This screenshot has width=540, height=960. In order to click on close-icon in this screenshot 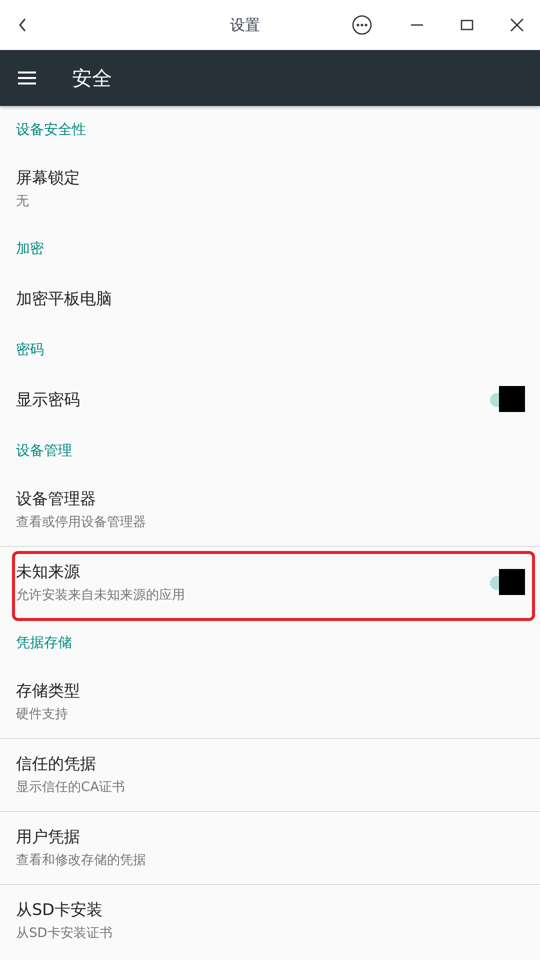, I will do `click(517, 25)`.